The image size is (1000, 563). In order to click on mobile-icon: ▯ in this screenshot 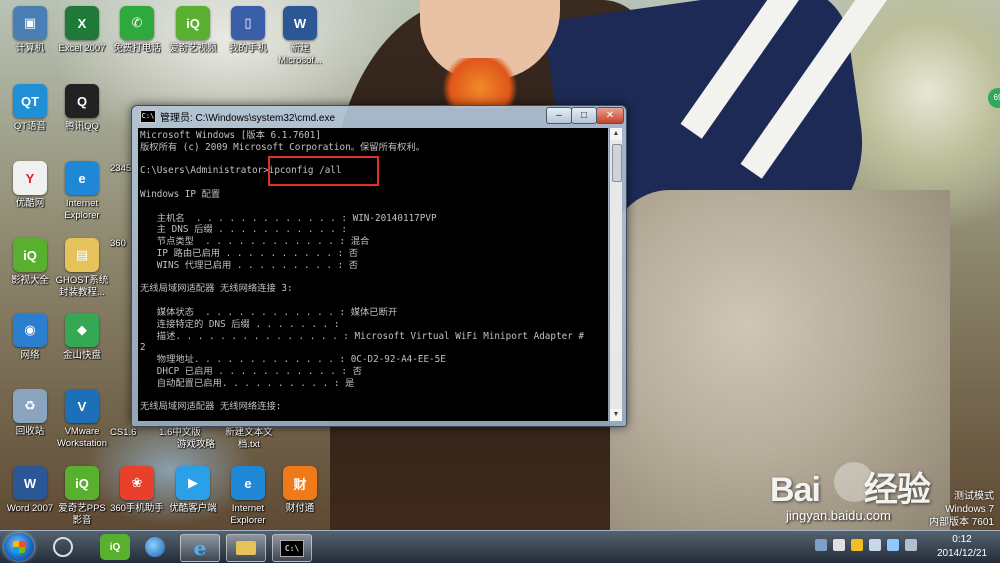, I will do `click(248, 23)`.